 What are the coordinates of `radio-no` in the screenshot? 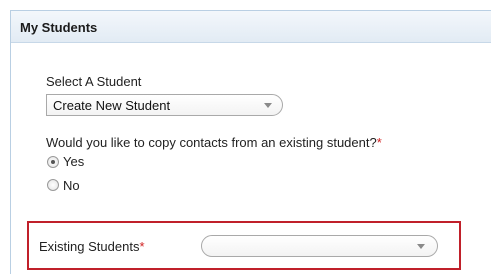 It's located at (53, 185).